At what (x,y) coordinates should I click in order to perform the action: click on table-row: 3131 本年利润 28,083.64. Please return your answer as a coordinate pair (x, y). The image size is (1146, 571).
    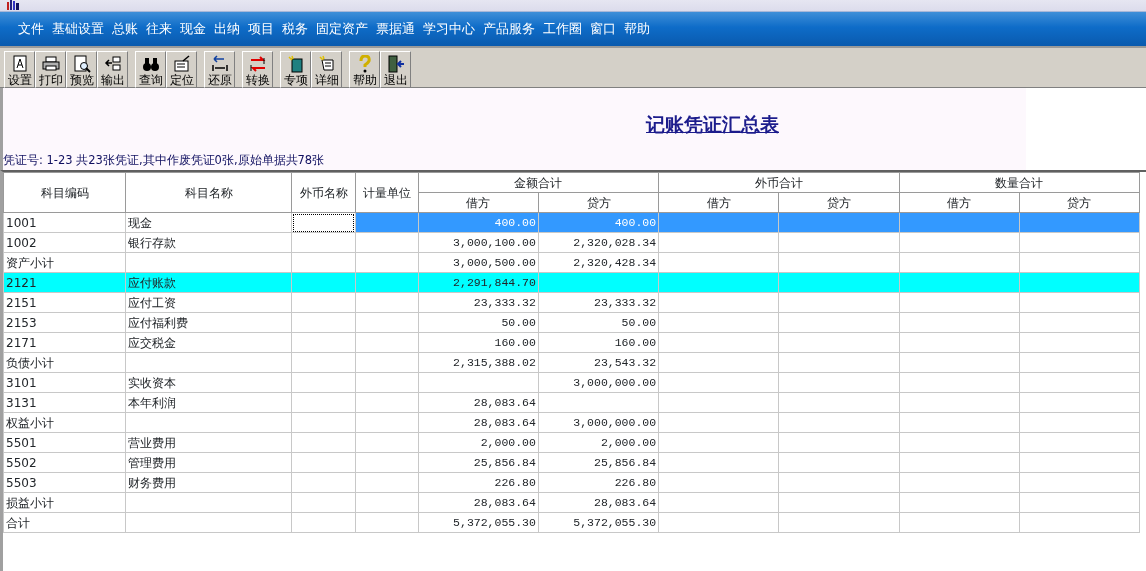
    Looking at the image, I should click on (571, 402).